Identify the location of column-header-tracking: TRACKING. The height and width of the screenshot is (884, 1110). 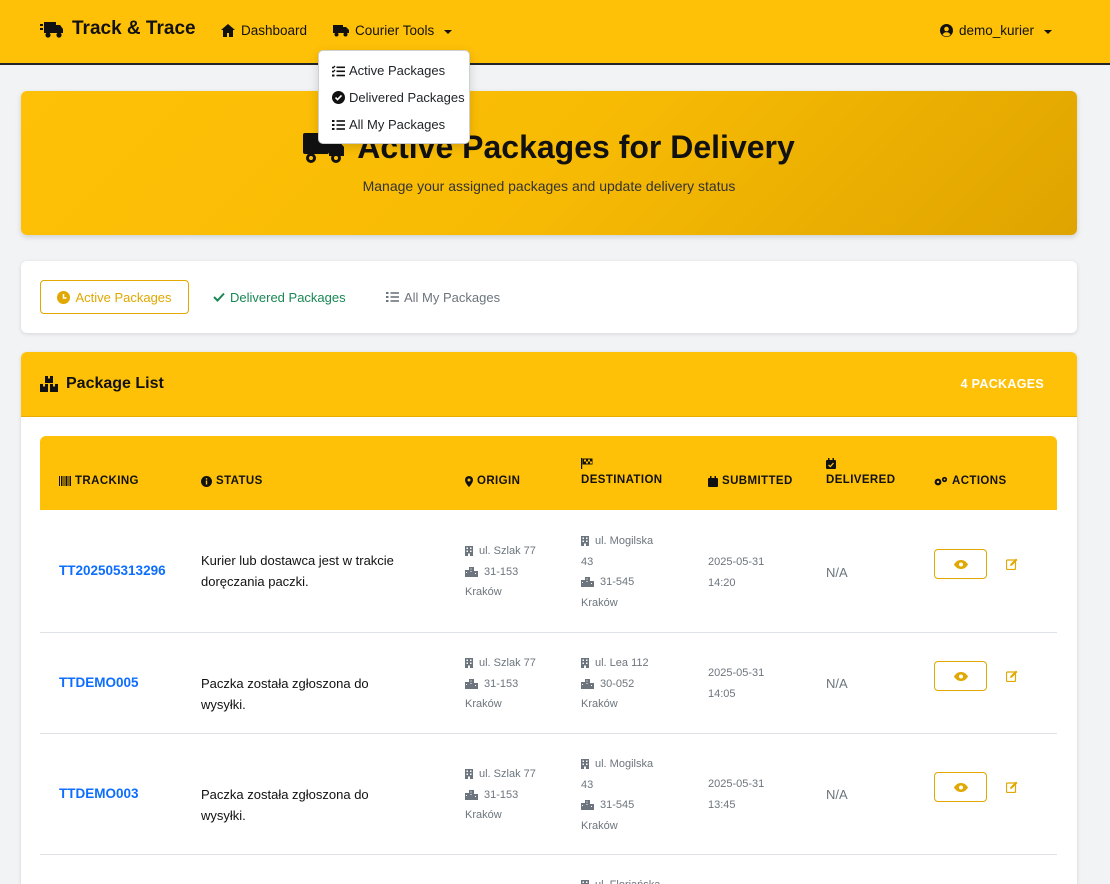
(99, 481).